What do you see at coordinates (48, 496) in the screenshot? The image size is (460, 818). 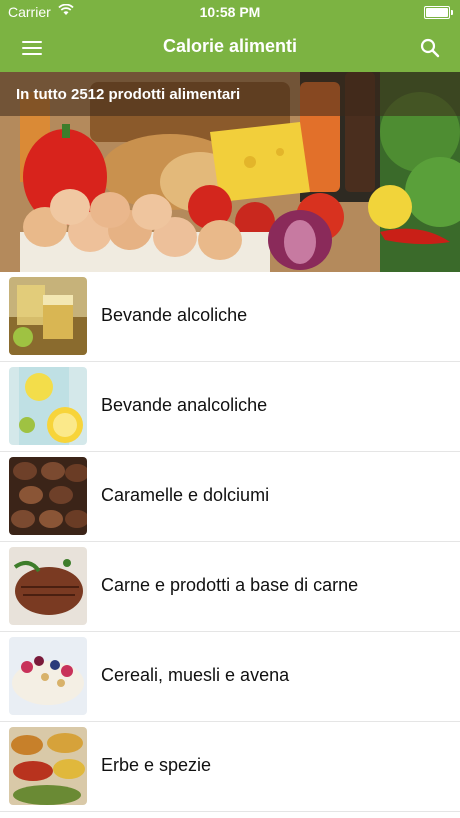 I see `candies-thumbnail` at bounding box center [48, 496].